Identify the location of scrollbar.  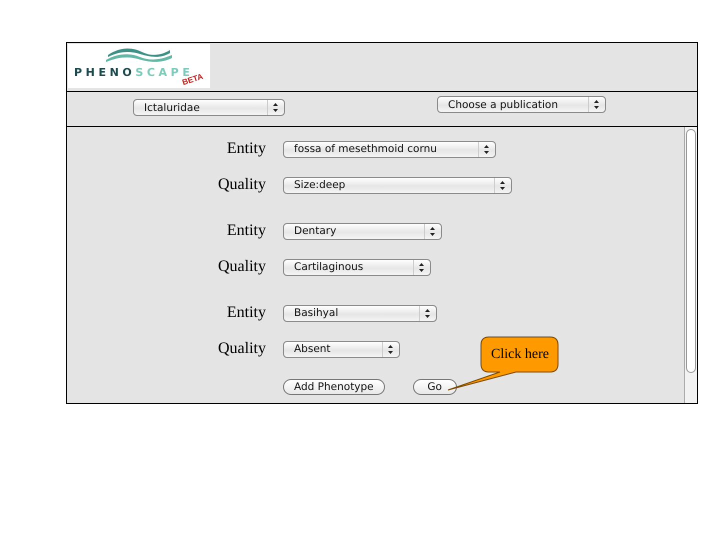
(690, 265).